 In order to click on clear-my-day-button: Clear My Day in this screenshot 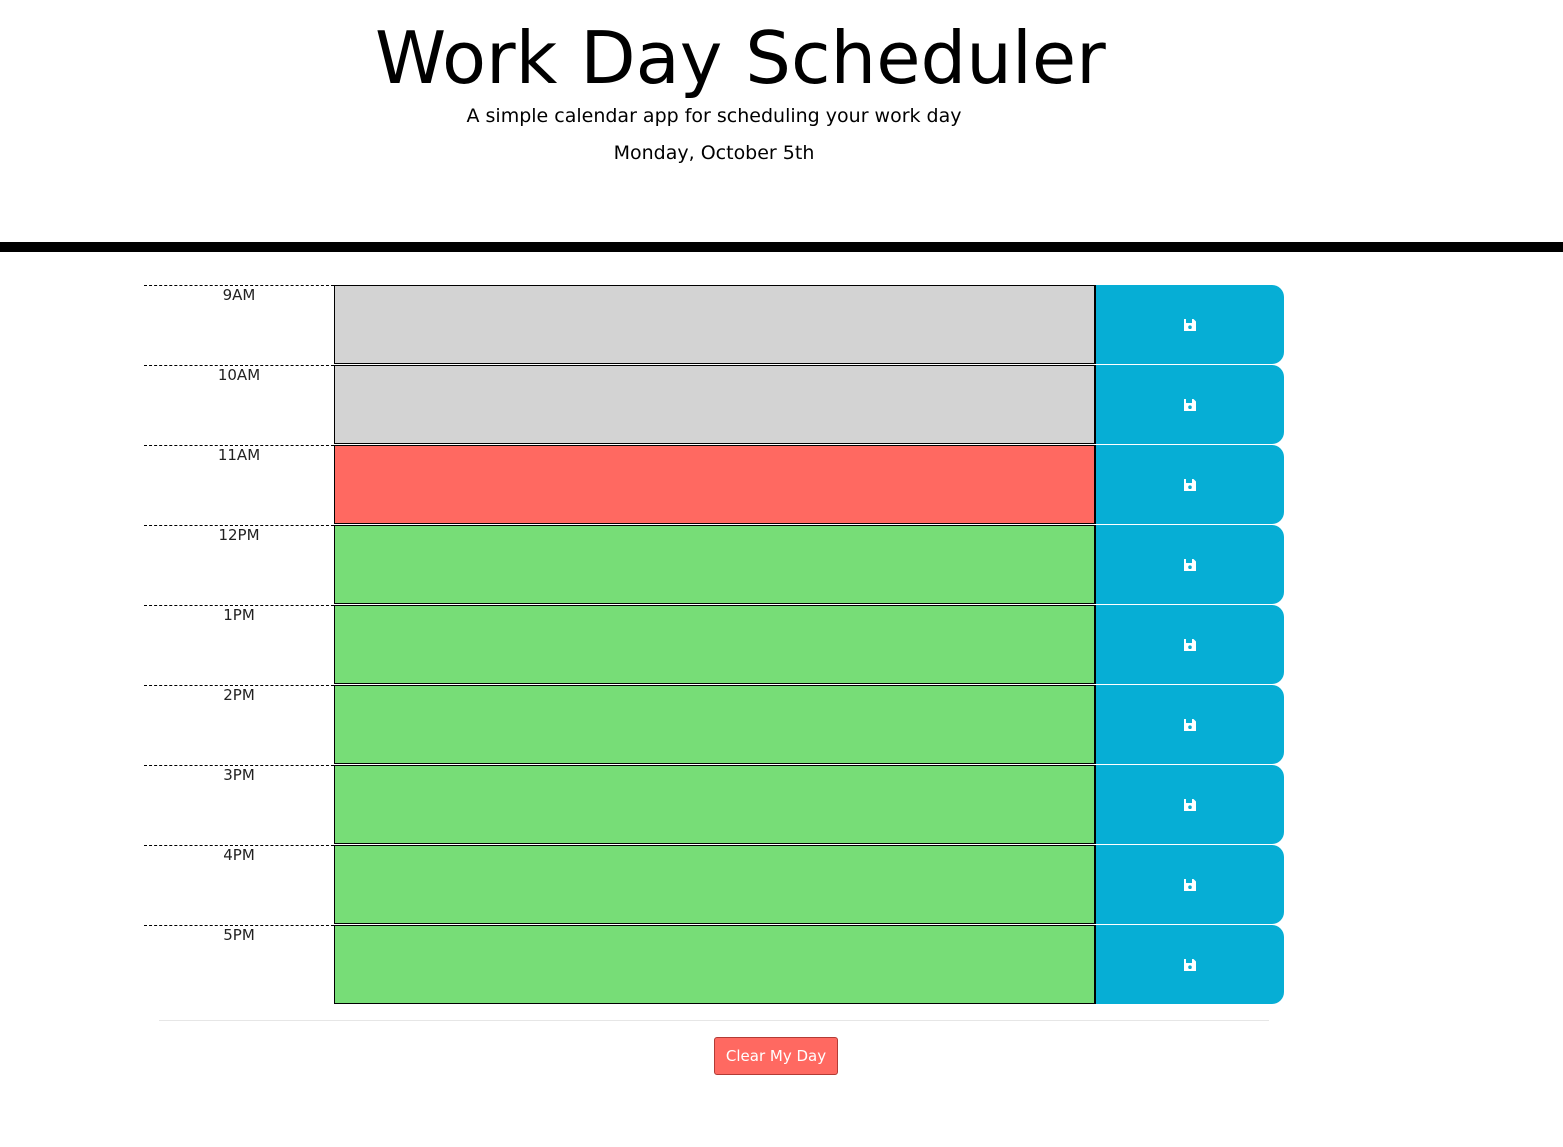, I will do `click(776, 1056)`.